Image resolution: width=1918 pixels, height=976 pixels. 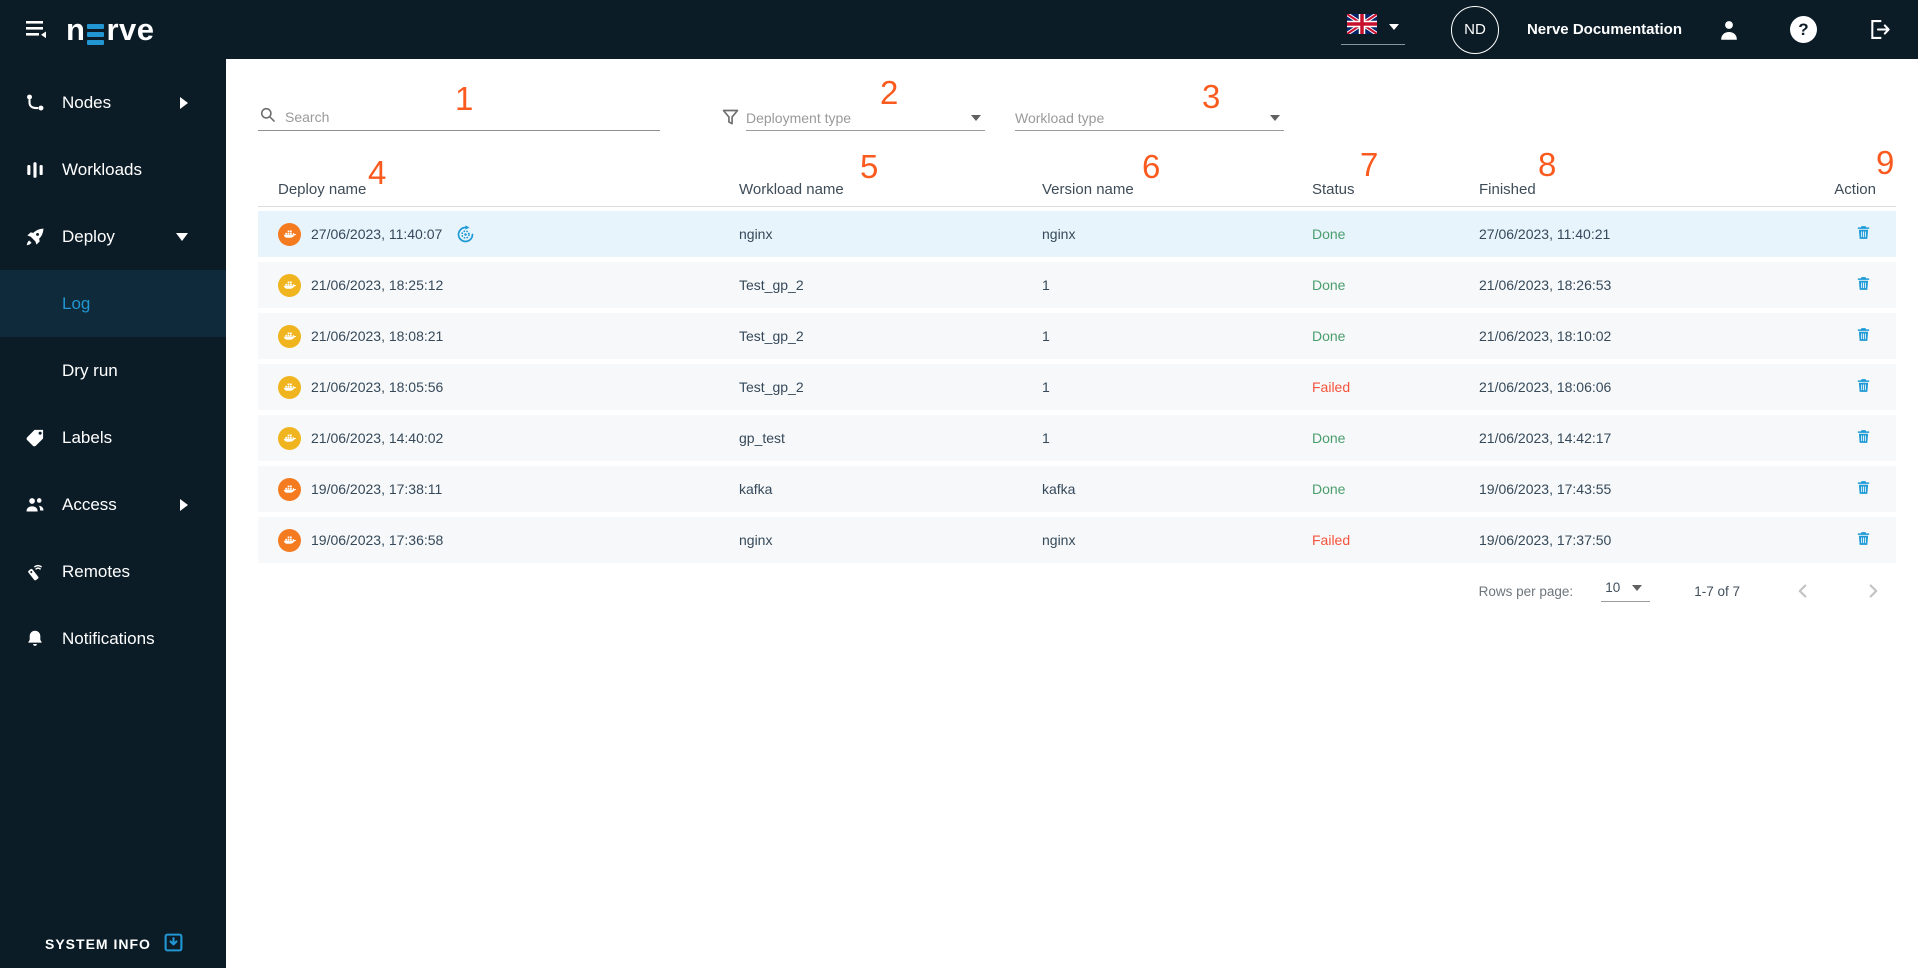 I want to click on cell-workload-name: kafka, so click(x=756, y=489).